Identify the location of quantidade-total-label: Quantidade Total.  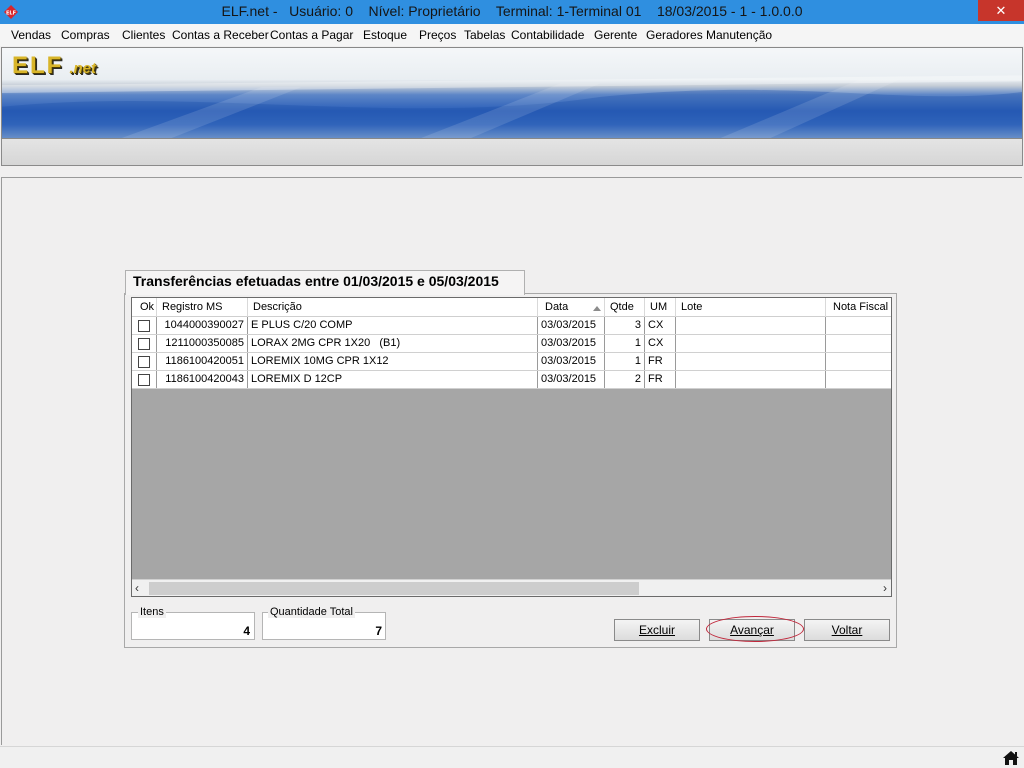
(311, 612).